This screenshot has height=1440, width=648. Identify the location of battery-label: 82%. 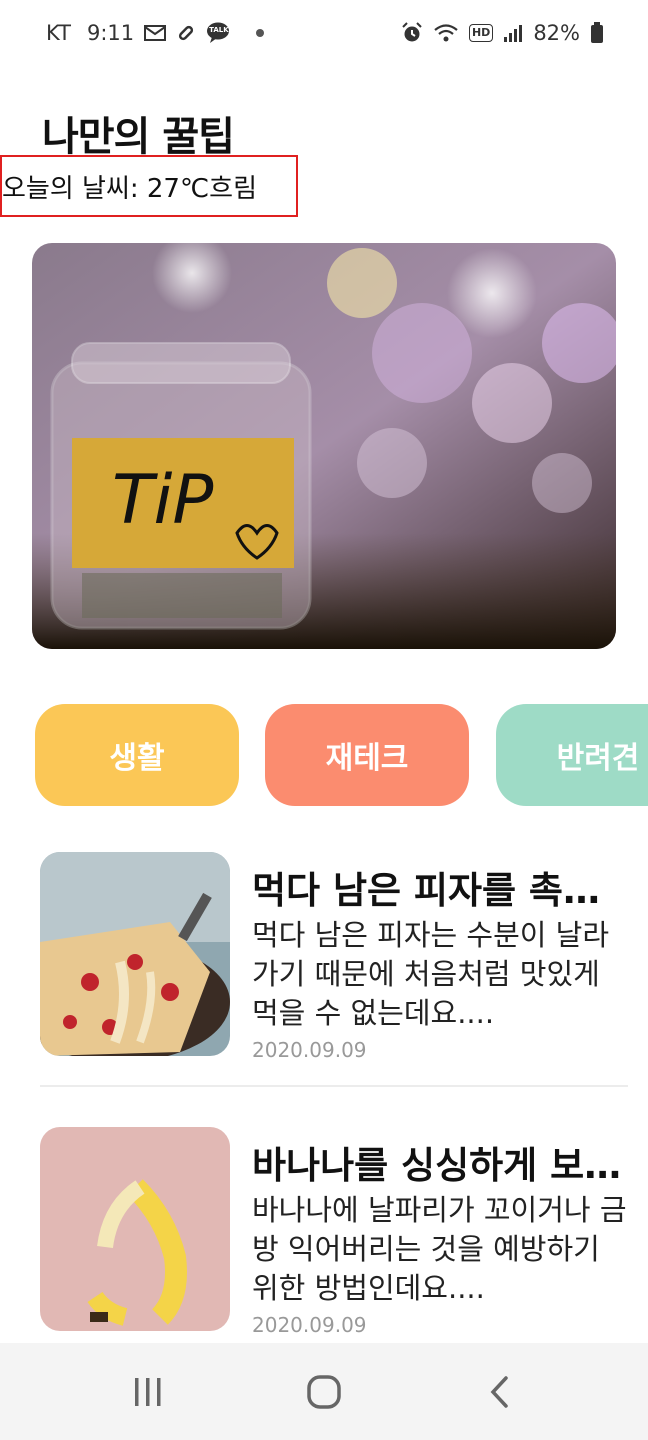
(556, 33).